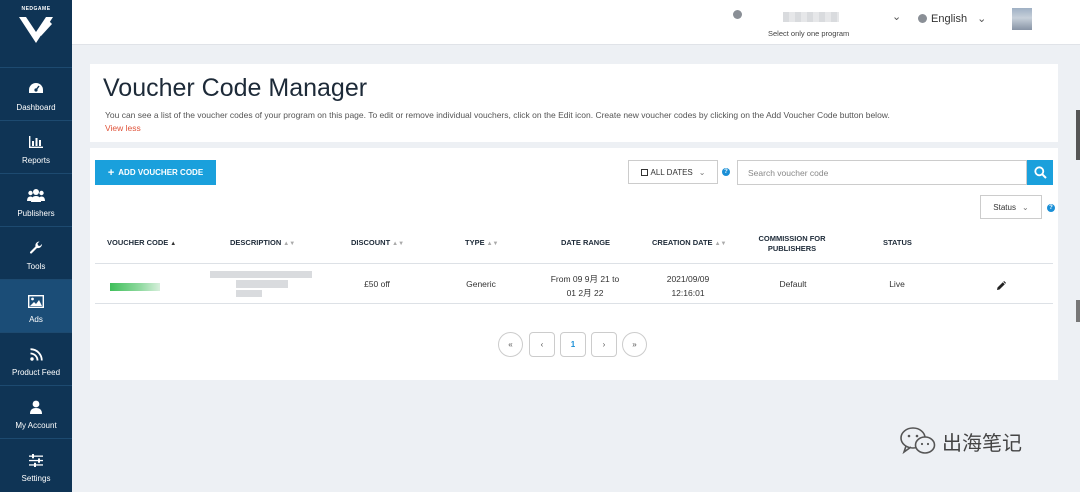 The height and width of the screenshot is (492, 1080). I want to click on language-label: English, so click(949, 18).